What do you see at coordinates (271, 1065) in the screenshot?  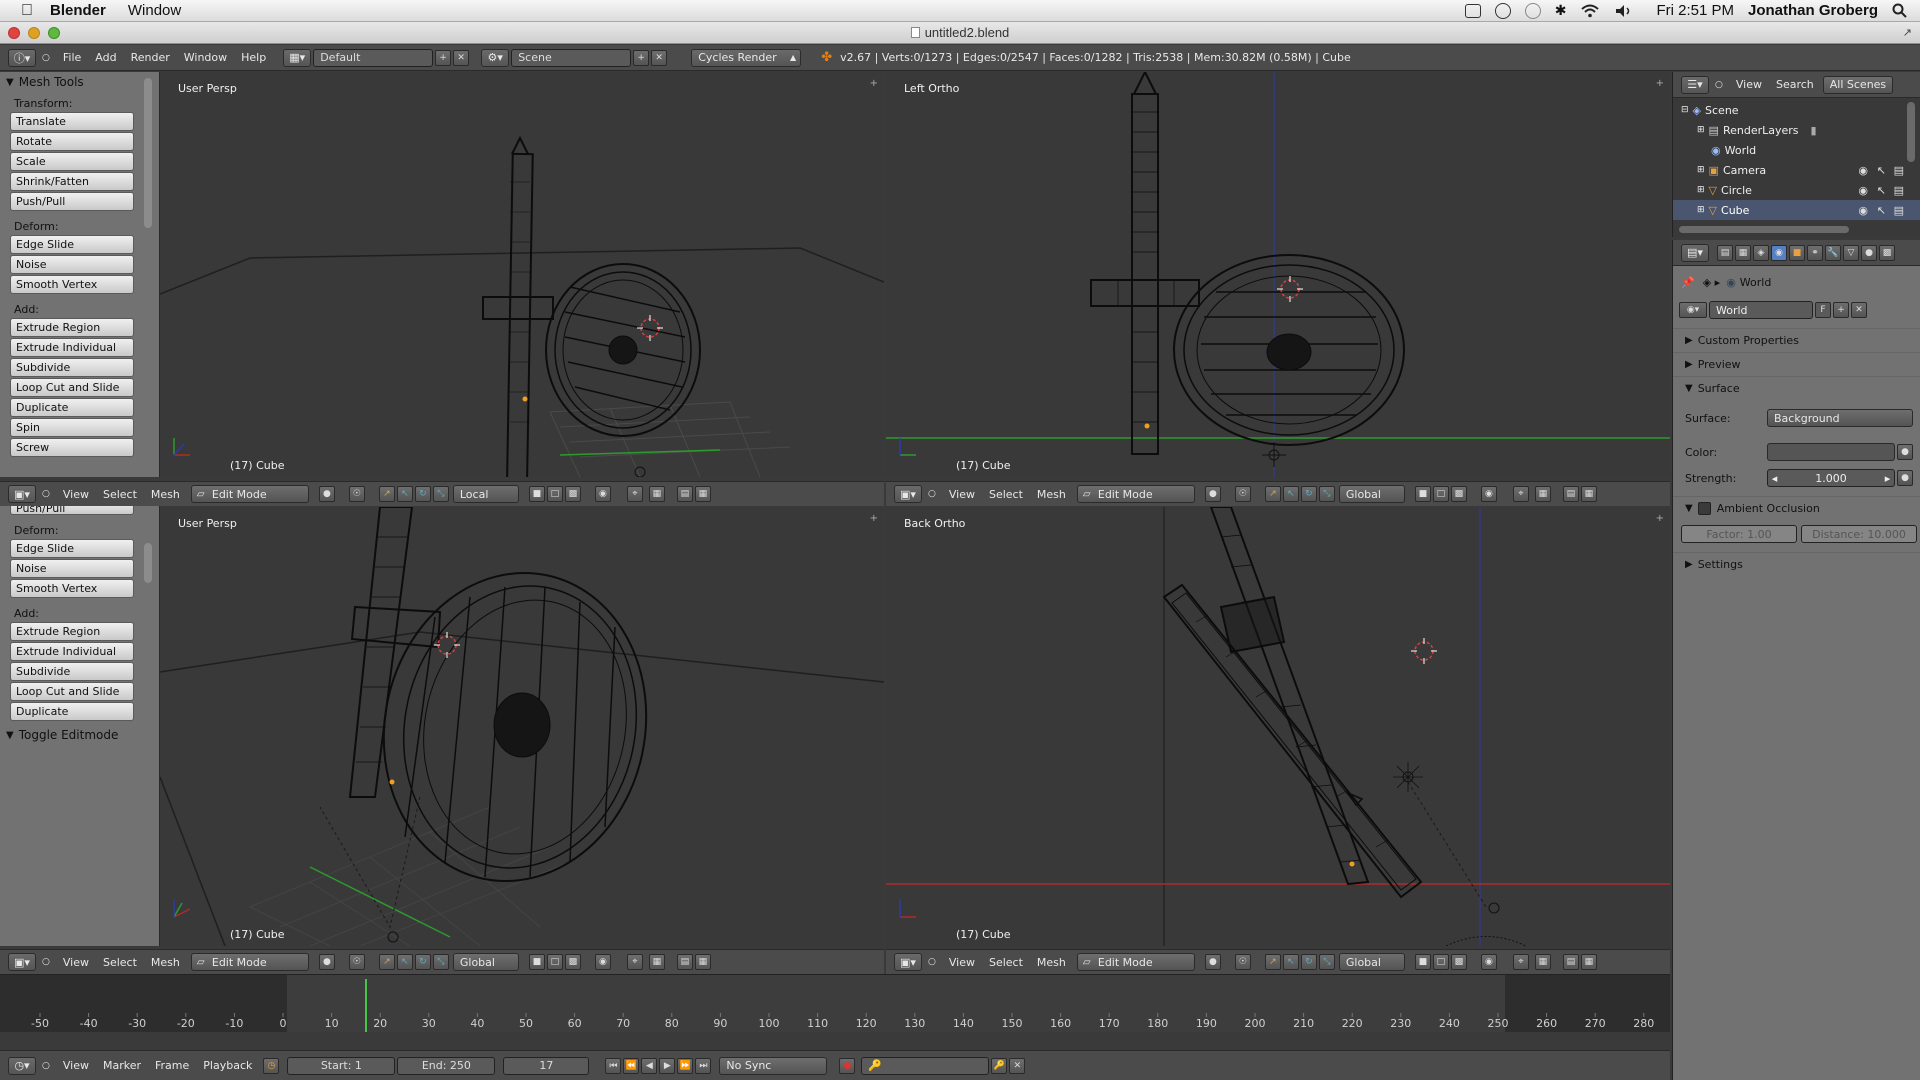 I see `preview-range-icon: ◷` at bounding box center [271, 1065].